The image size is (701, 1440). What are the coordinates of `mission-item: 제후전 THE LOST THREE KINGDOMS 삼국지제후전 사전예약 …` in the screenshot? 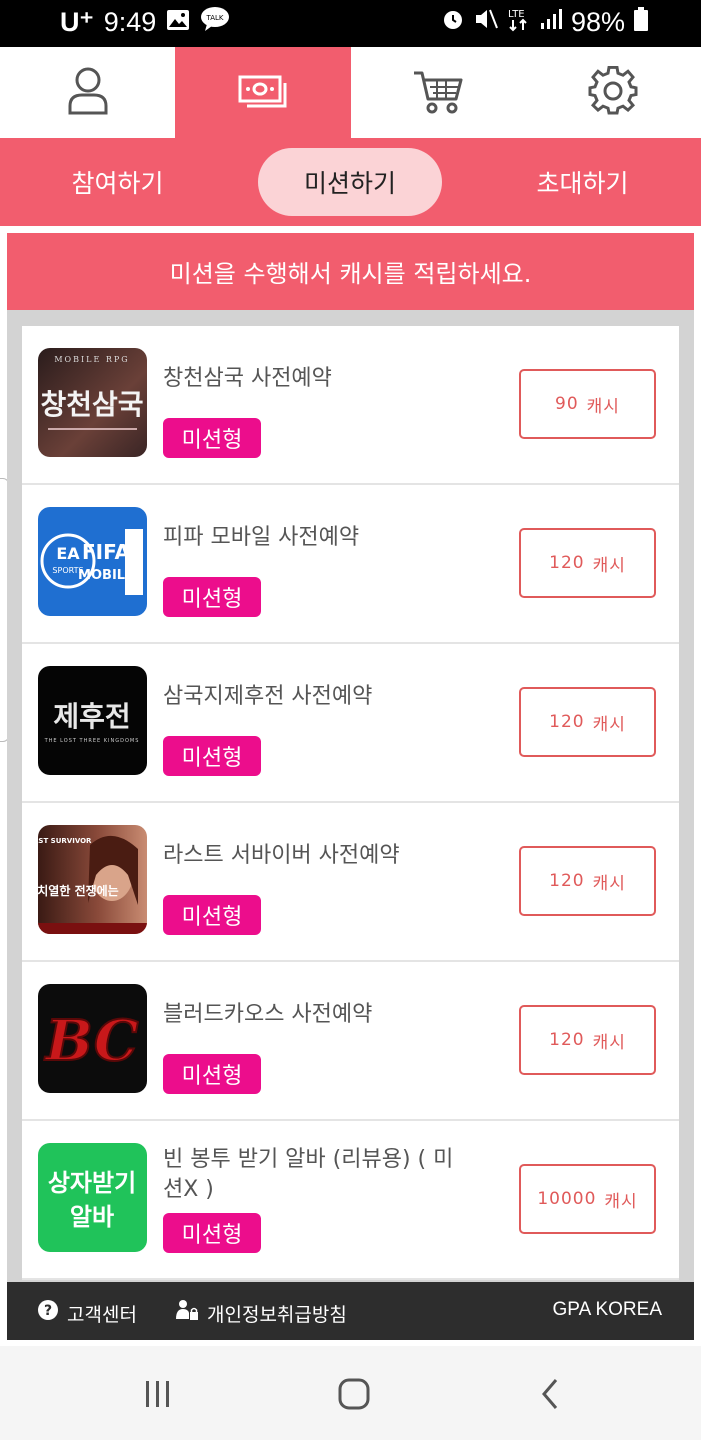 It's located at (350, 723).